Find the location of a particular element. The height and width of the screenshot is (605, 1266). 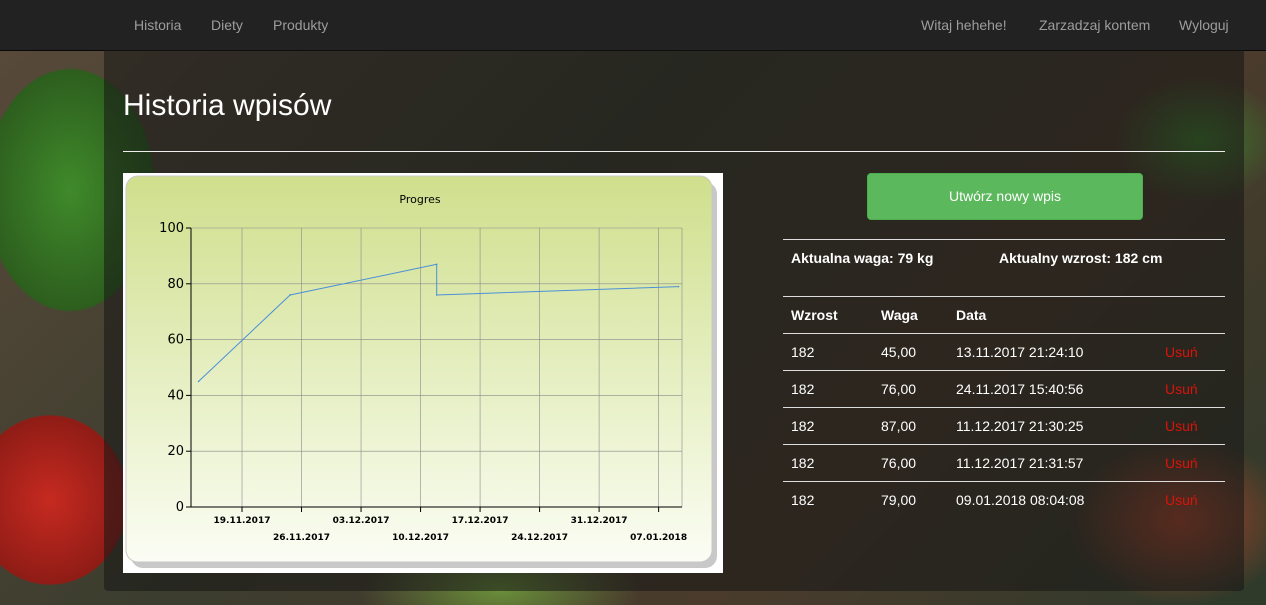

table-top-rule is located at coordinates (1004, 296).